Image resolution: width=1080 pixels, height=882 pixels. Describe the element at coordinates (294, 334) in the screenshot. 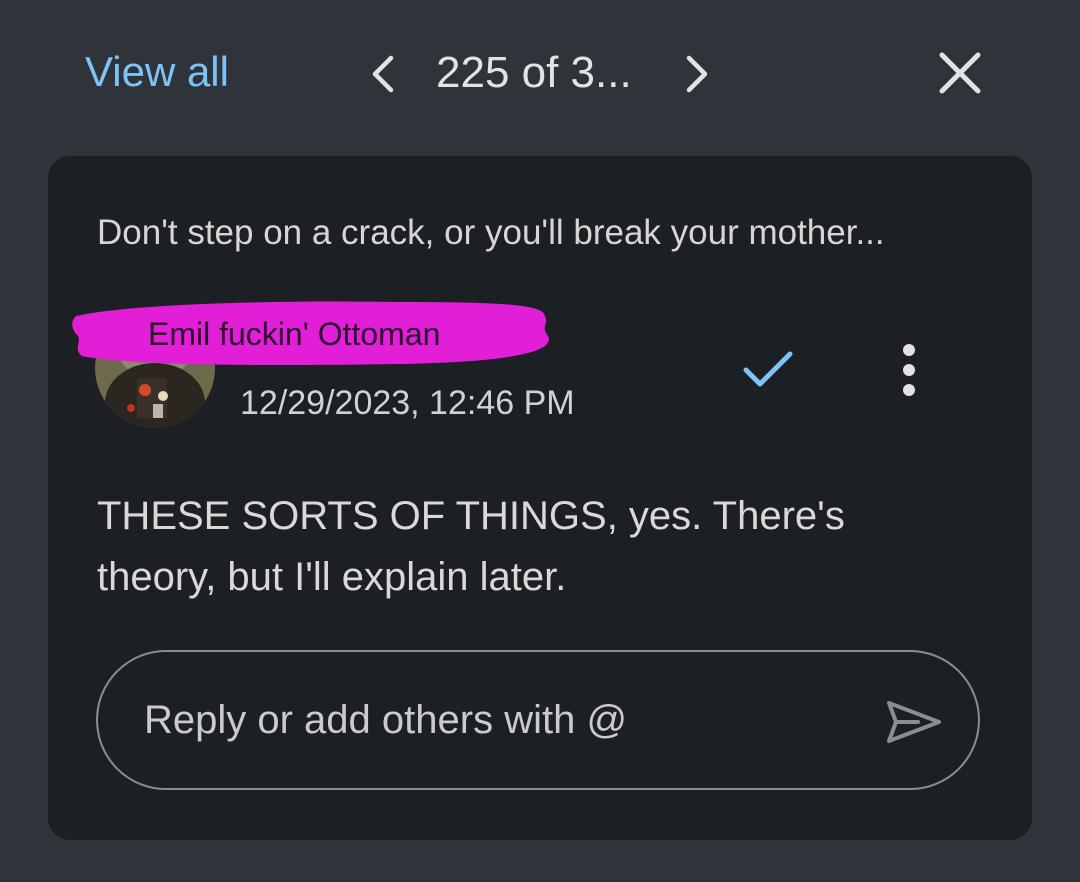

I see `author-name: Emil fuckin' Ottoman` at that location.